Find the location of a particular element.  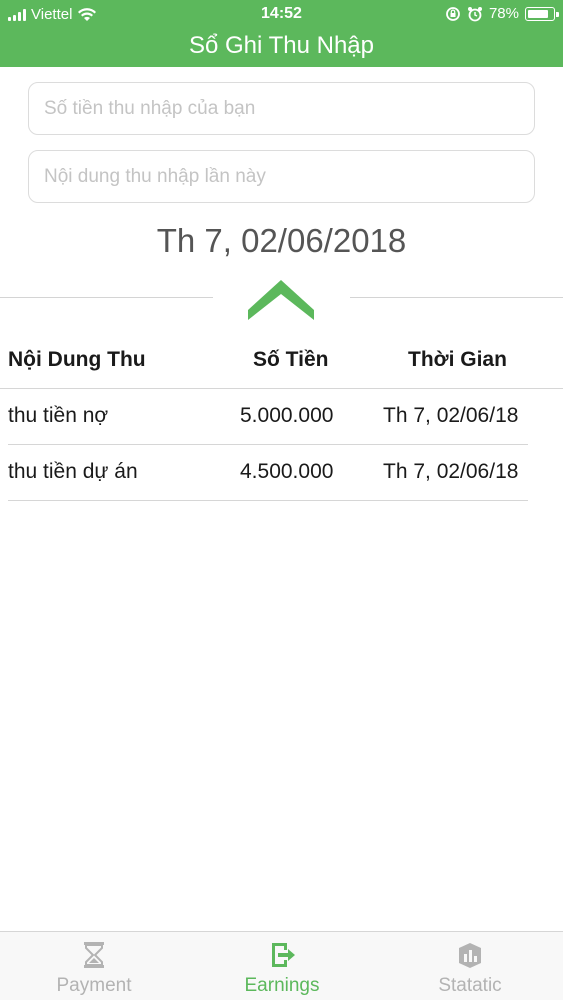

tab-earnings-label: Earnings is located at coordinates (282, 985).